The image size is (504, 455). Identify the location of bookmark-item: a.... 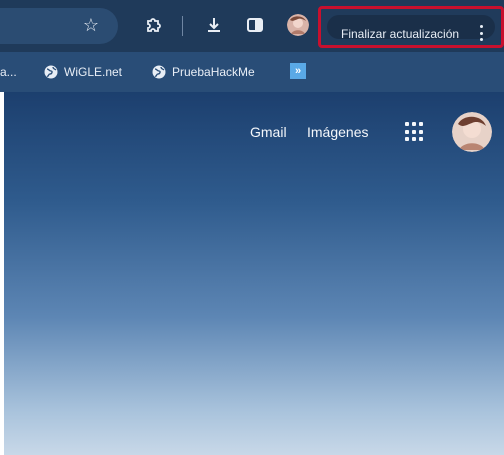
(8, 72).